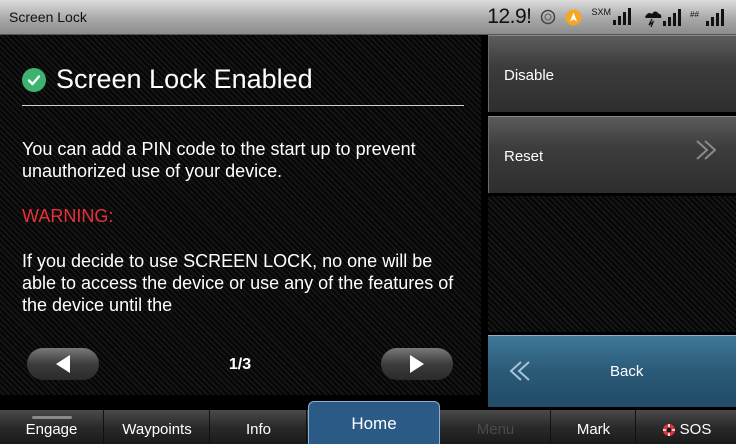 The height and width of the screenshot is (444, 736). What do you see at coordinates (368, 17) in the screenshot?
I see `status-bar: Screen Lock 12.9! SXM ##` at bounding box center [368, 17].